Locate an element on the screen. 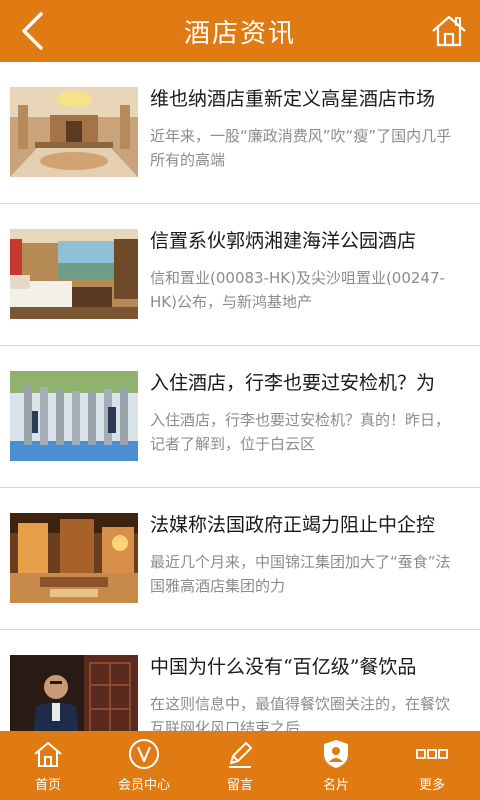 The width and height of the screenshot is (480, 800). article-title: 维也纳酒店重新定义高星酒店市场 is located at coordinates (293, 99).